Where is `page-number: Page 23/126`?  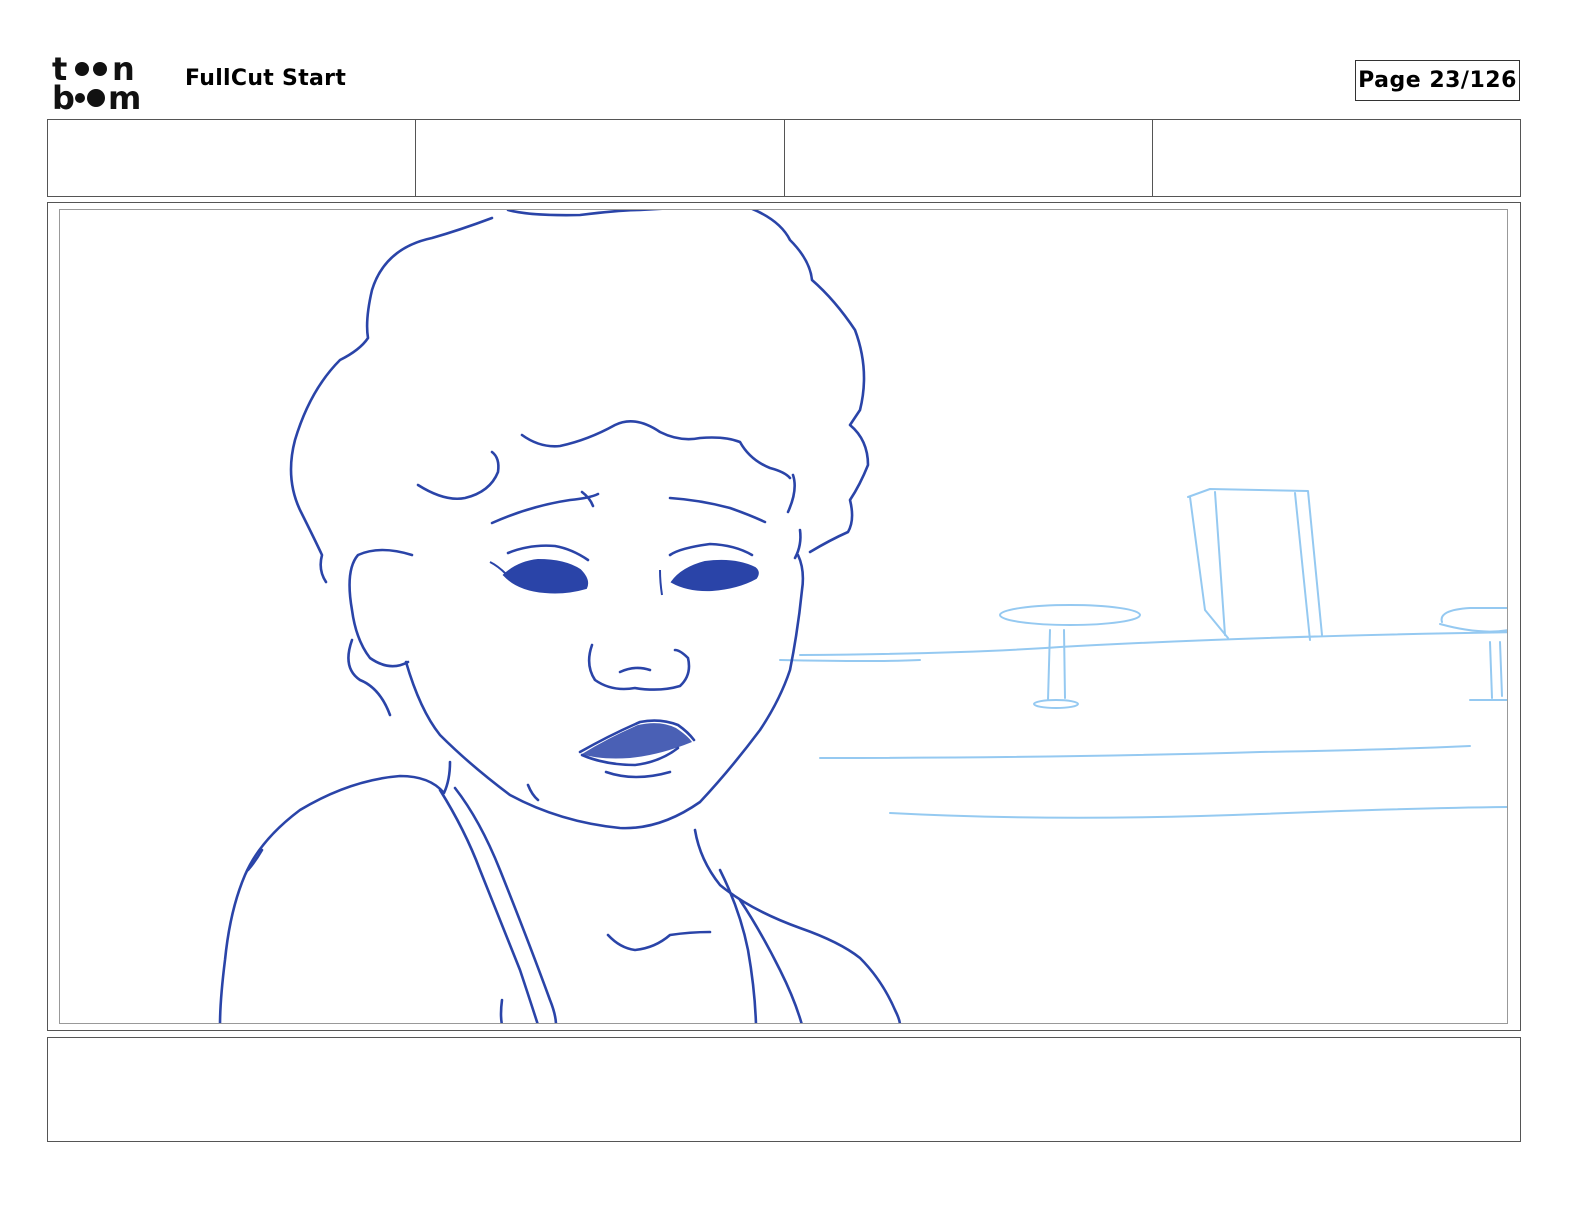 page-number: Page 23/126 is located at coordinates (1437, 80).